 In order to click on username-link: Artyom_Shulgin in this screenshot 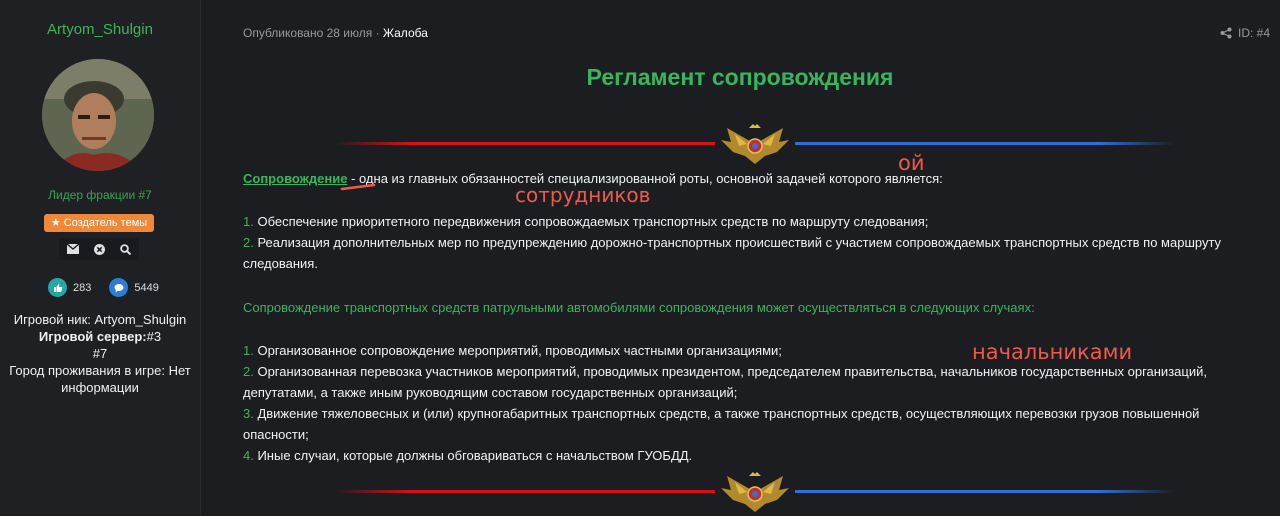, I will do `click(100, 29)`.